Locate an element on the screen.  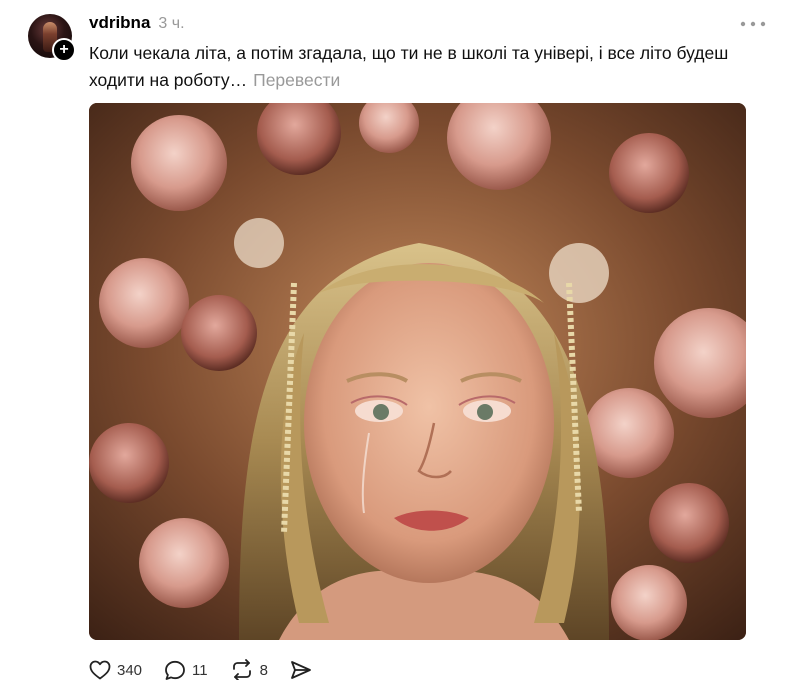
timestamp: 3 ч. is located at coordinates (171, 23).